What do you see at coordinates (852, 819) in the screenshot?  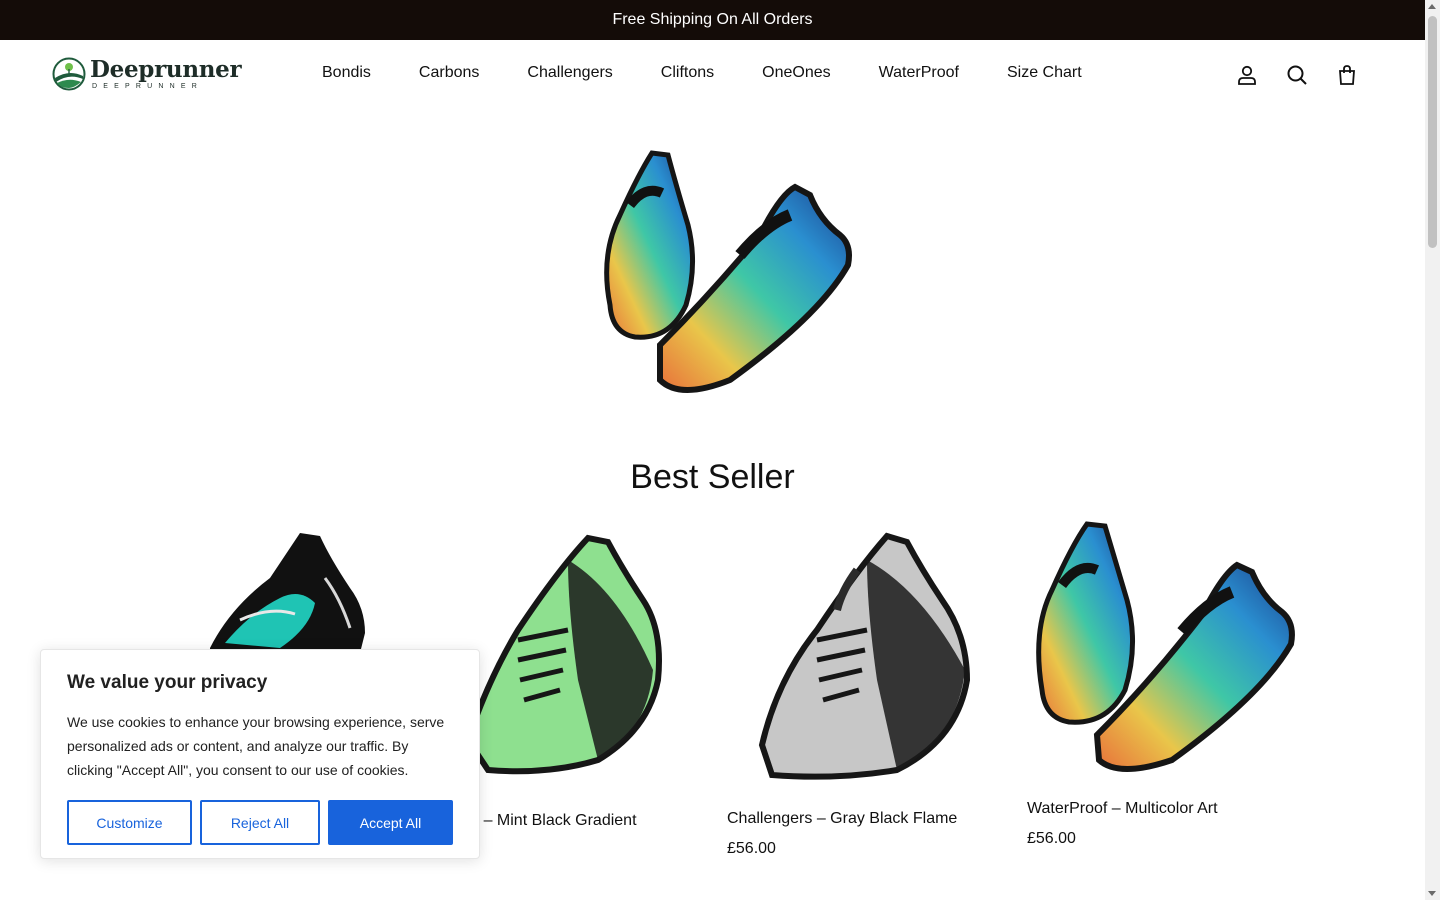 I see `product-name: Challengers – Gray Black Flame` at bounding box center [852, 819].